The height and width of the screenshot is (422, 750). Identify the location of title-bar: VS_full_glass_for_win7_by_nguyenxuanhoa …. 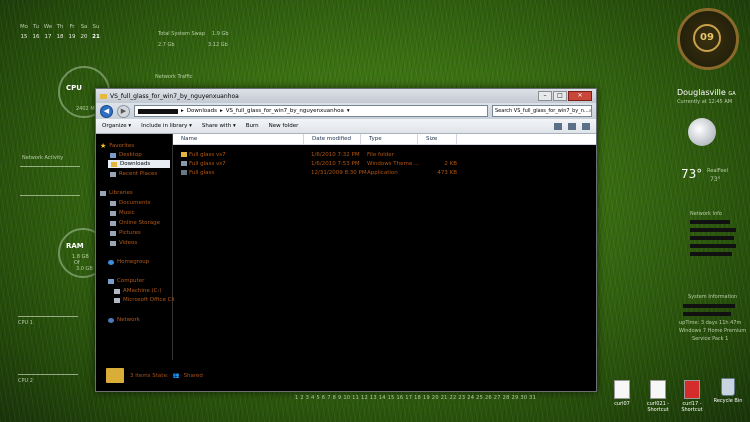
(346, 96).